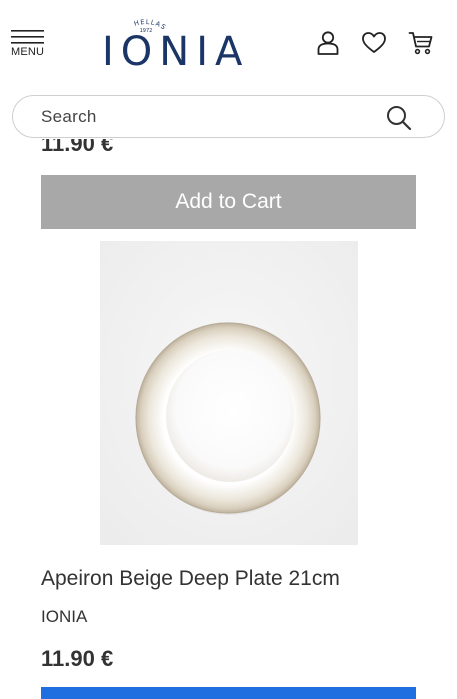 Image resolution: width=457 pixels, height=699 pixels. I want to click on product-name: Apeiron Beige Deep Plate 21cm, so click(190, 579).